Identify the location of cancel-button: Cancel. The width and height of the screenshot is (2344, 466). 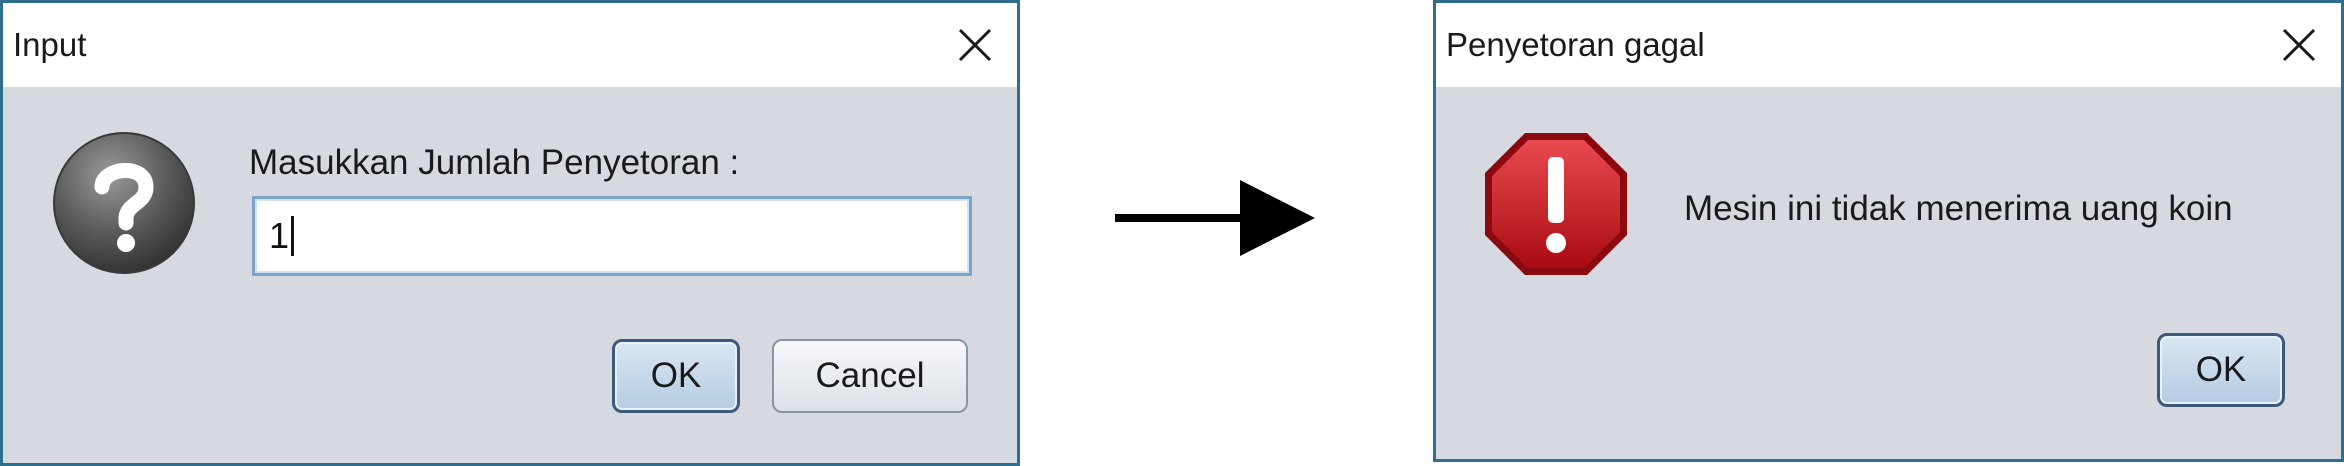
(870, 376).